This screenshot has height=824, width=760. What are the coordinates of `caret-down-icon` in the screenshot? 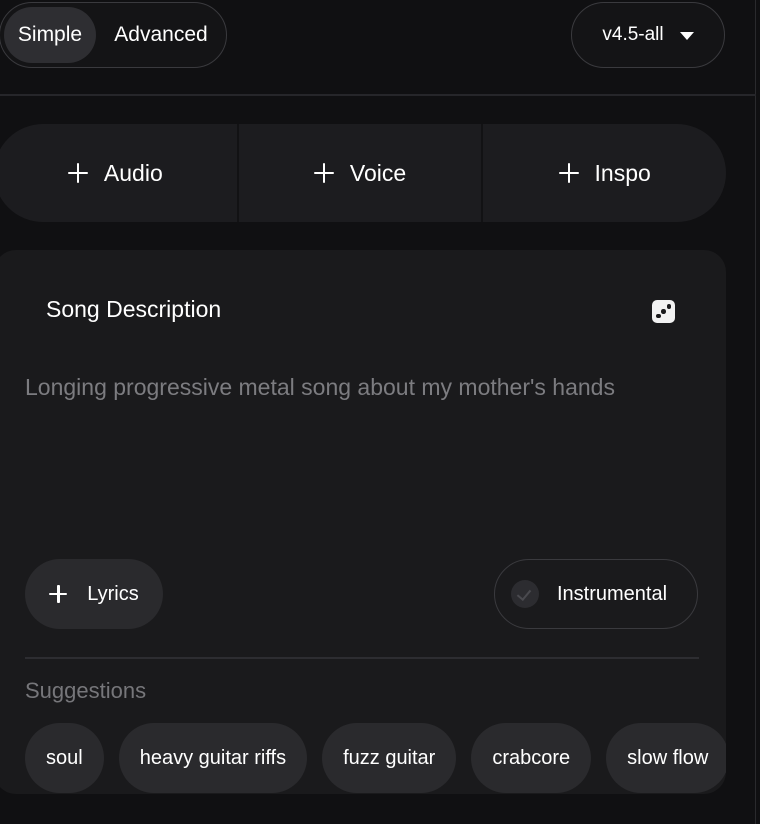 It's located at (686, 36).